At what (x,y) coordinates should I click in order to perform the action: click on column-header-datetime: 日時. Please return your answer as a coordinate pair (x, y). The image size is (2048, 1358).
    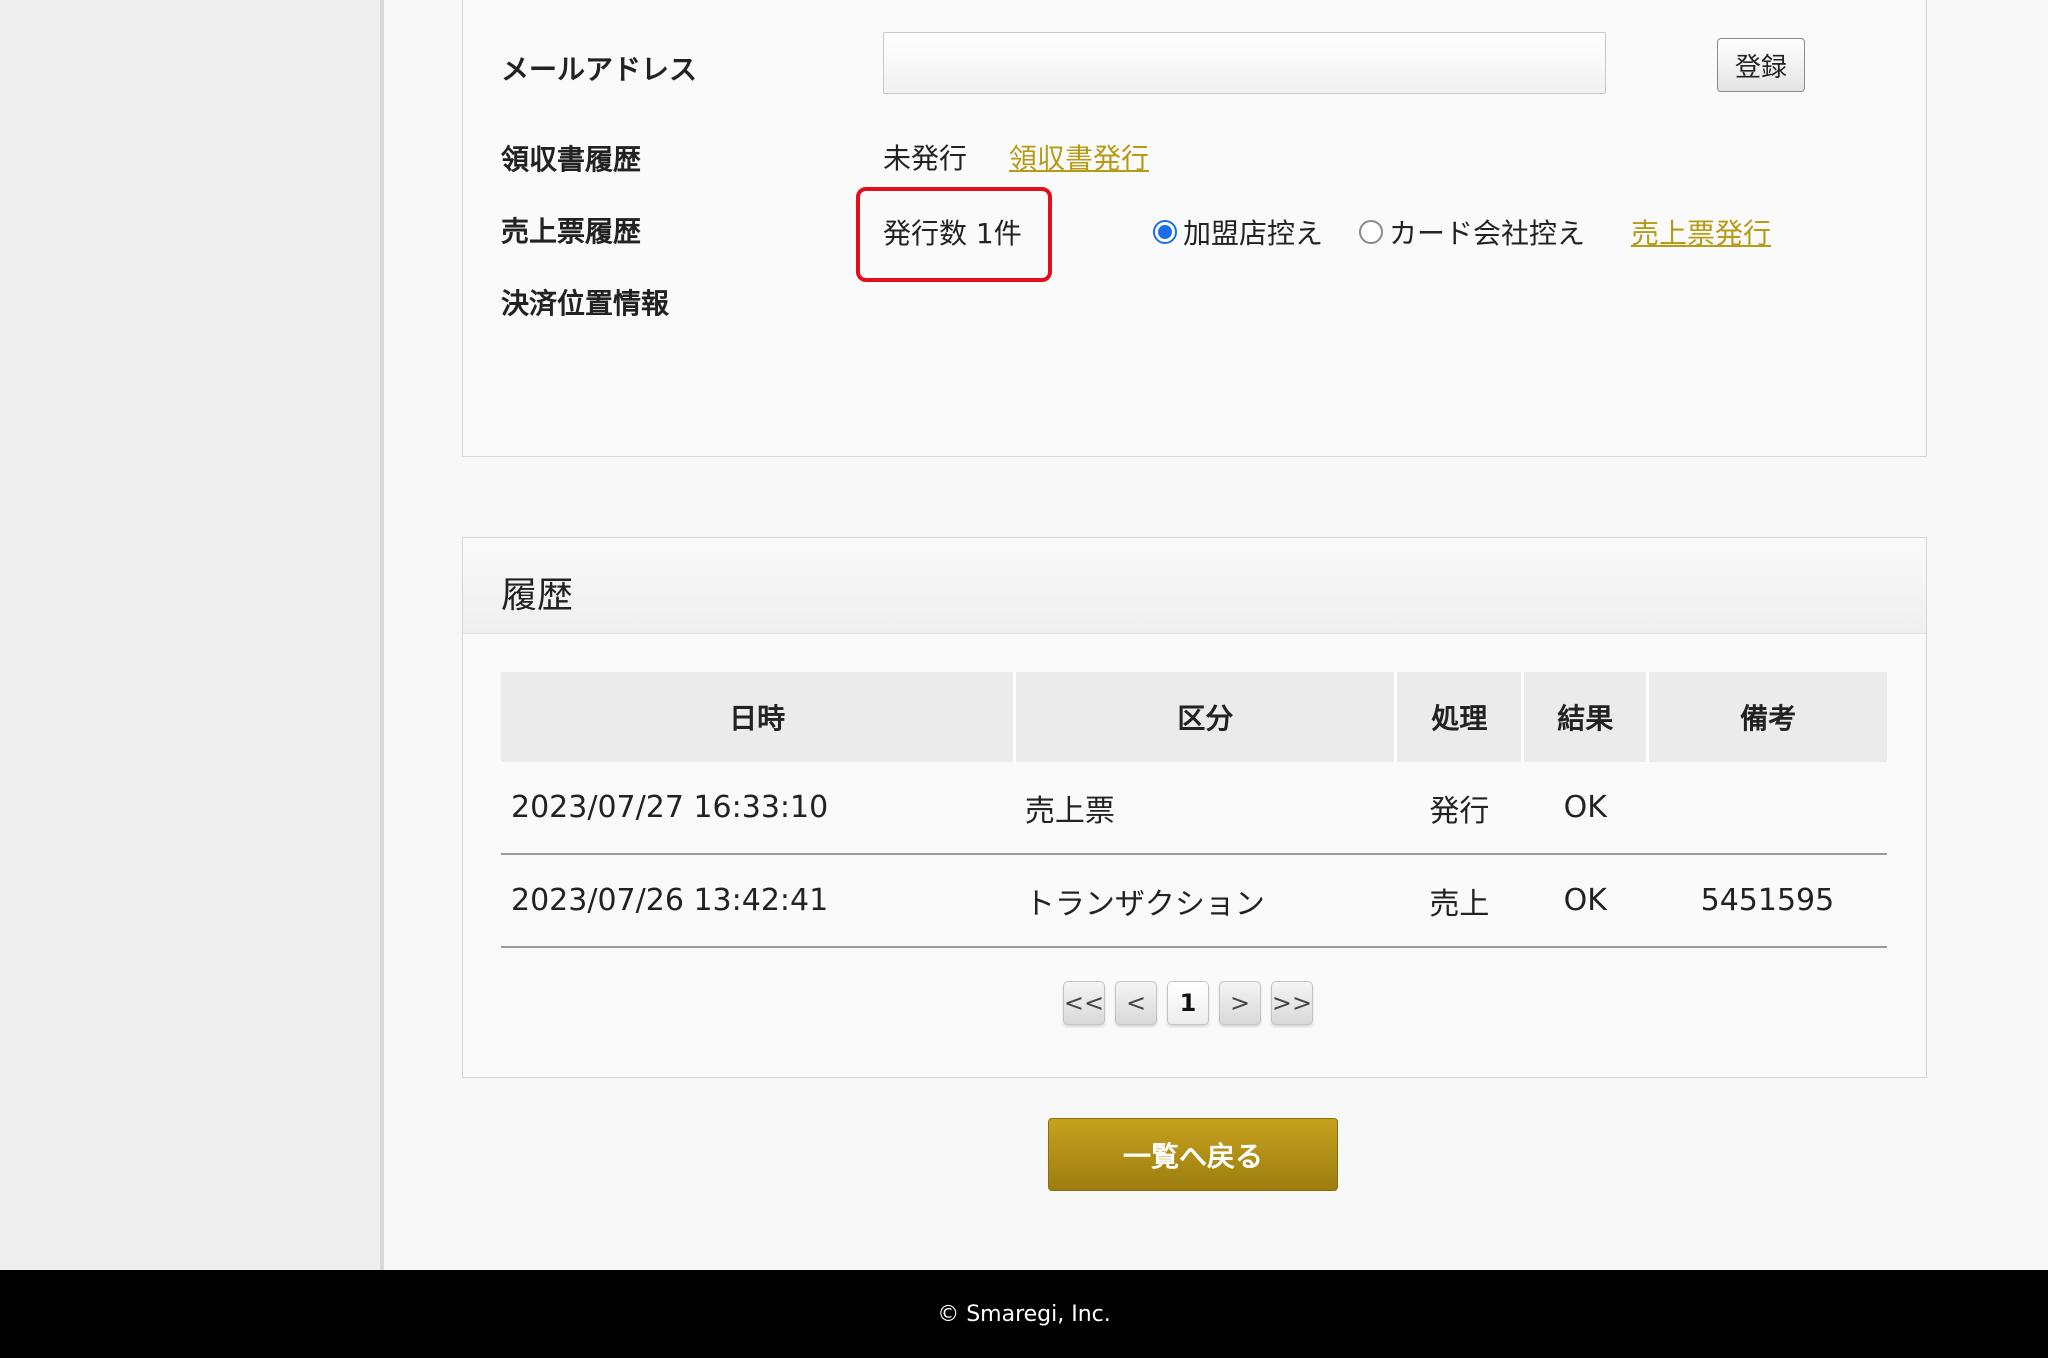
    Looking at the image, I should click on (758, 717).